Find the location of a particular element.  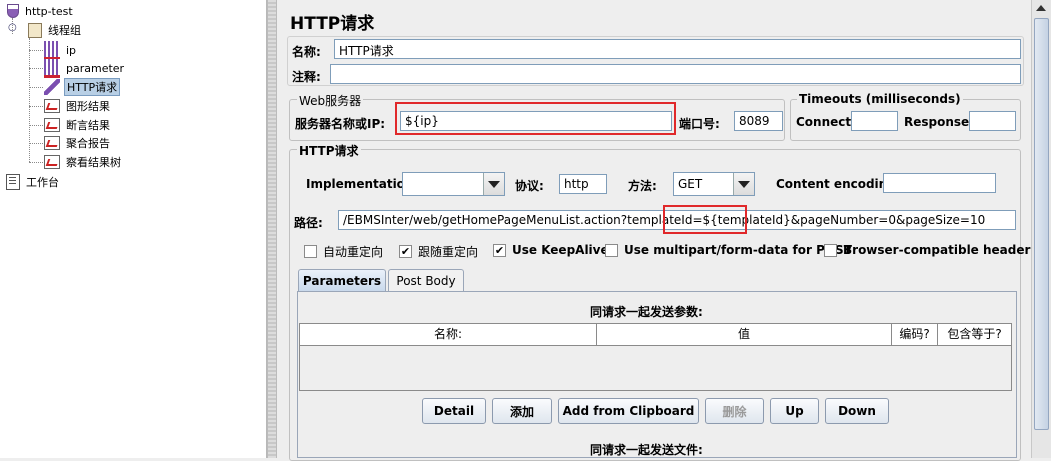

checkbox-label: 自动重定向 is located at coordinates (353, 252).